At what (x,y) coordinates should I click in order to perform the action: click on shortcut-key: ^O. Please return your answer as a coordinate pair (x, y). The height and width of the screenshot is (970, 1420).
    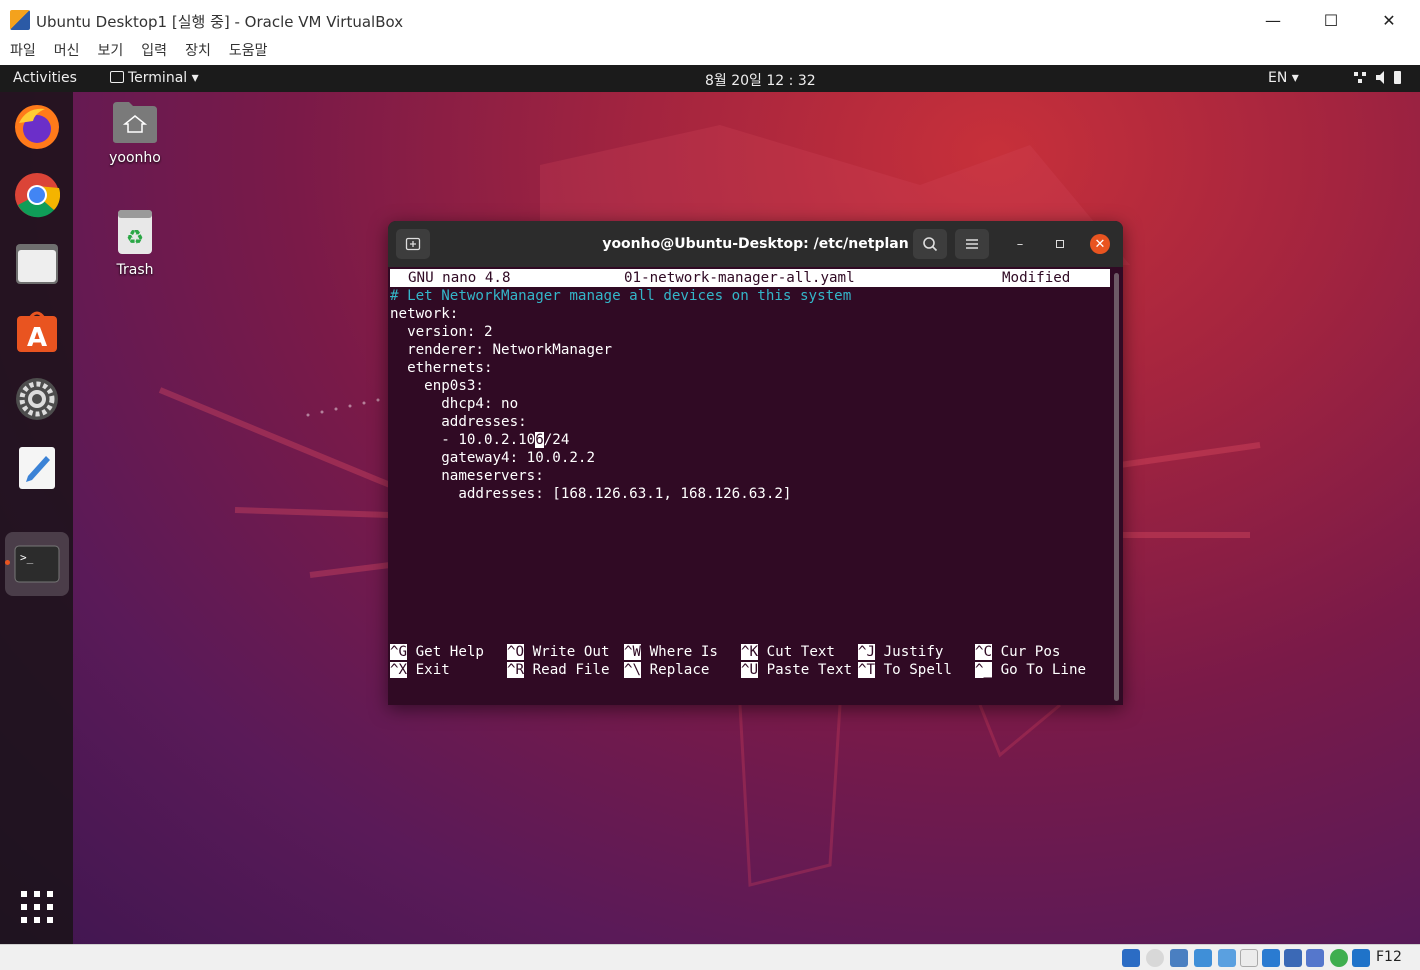
    Looking at the image, I should click on (516, 652).